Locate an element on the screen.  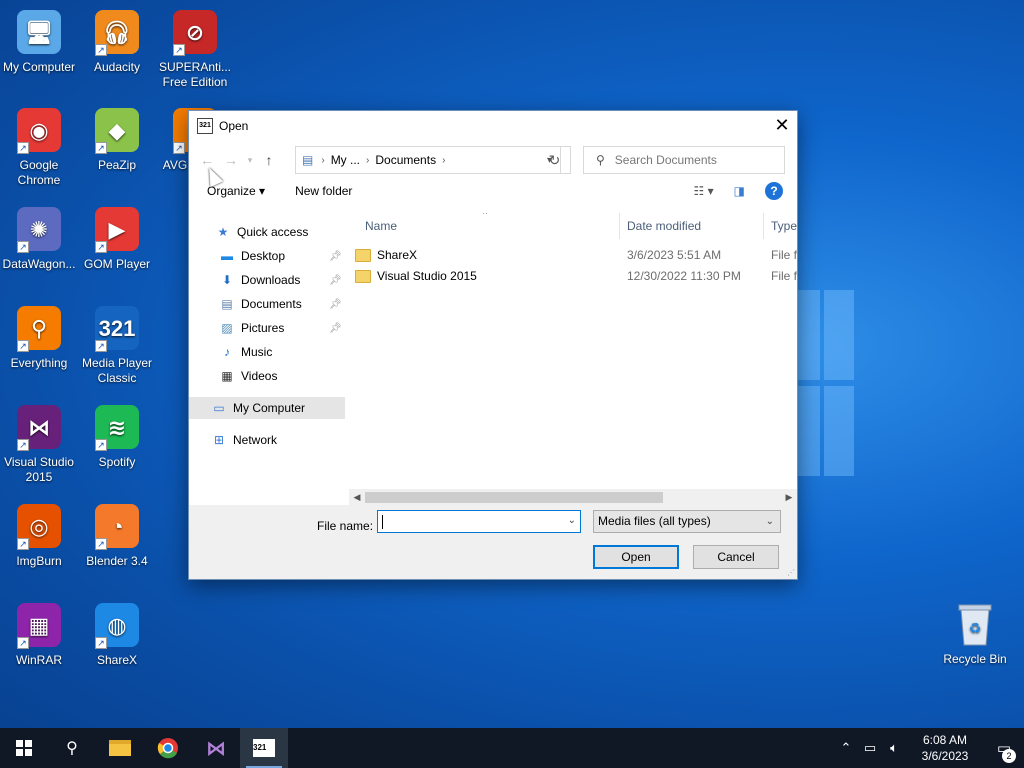
desktop-shortcut: ▶ ↗ GOM Player is located at coordinates (117, 238).